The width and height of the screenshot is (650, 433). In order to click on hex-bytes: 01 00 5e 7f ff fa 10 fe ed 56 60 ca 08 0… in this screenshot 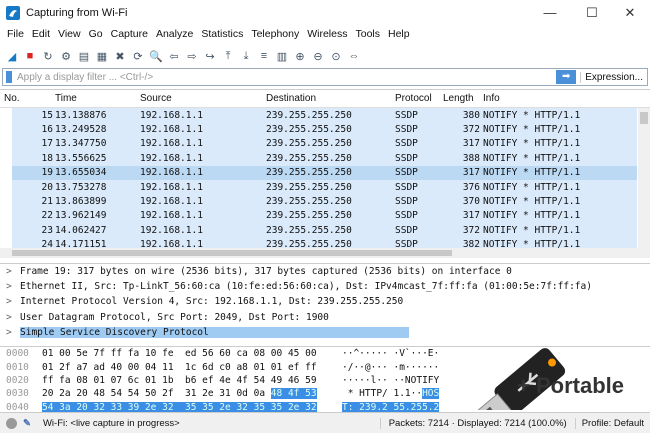, I will do `click(192, 353)`.